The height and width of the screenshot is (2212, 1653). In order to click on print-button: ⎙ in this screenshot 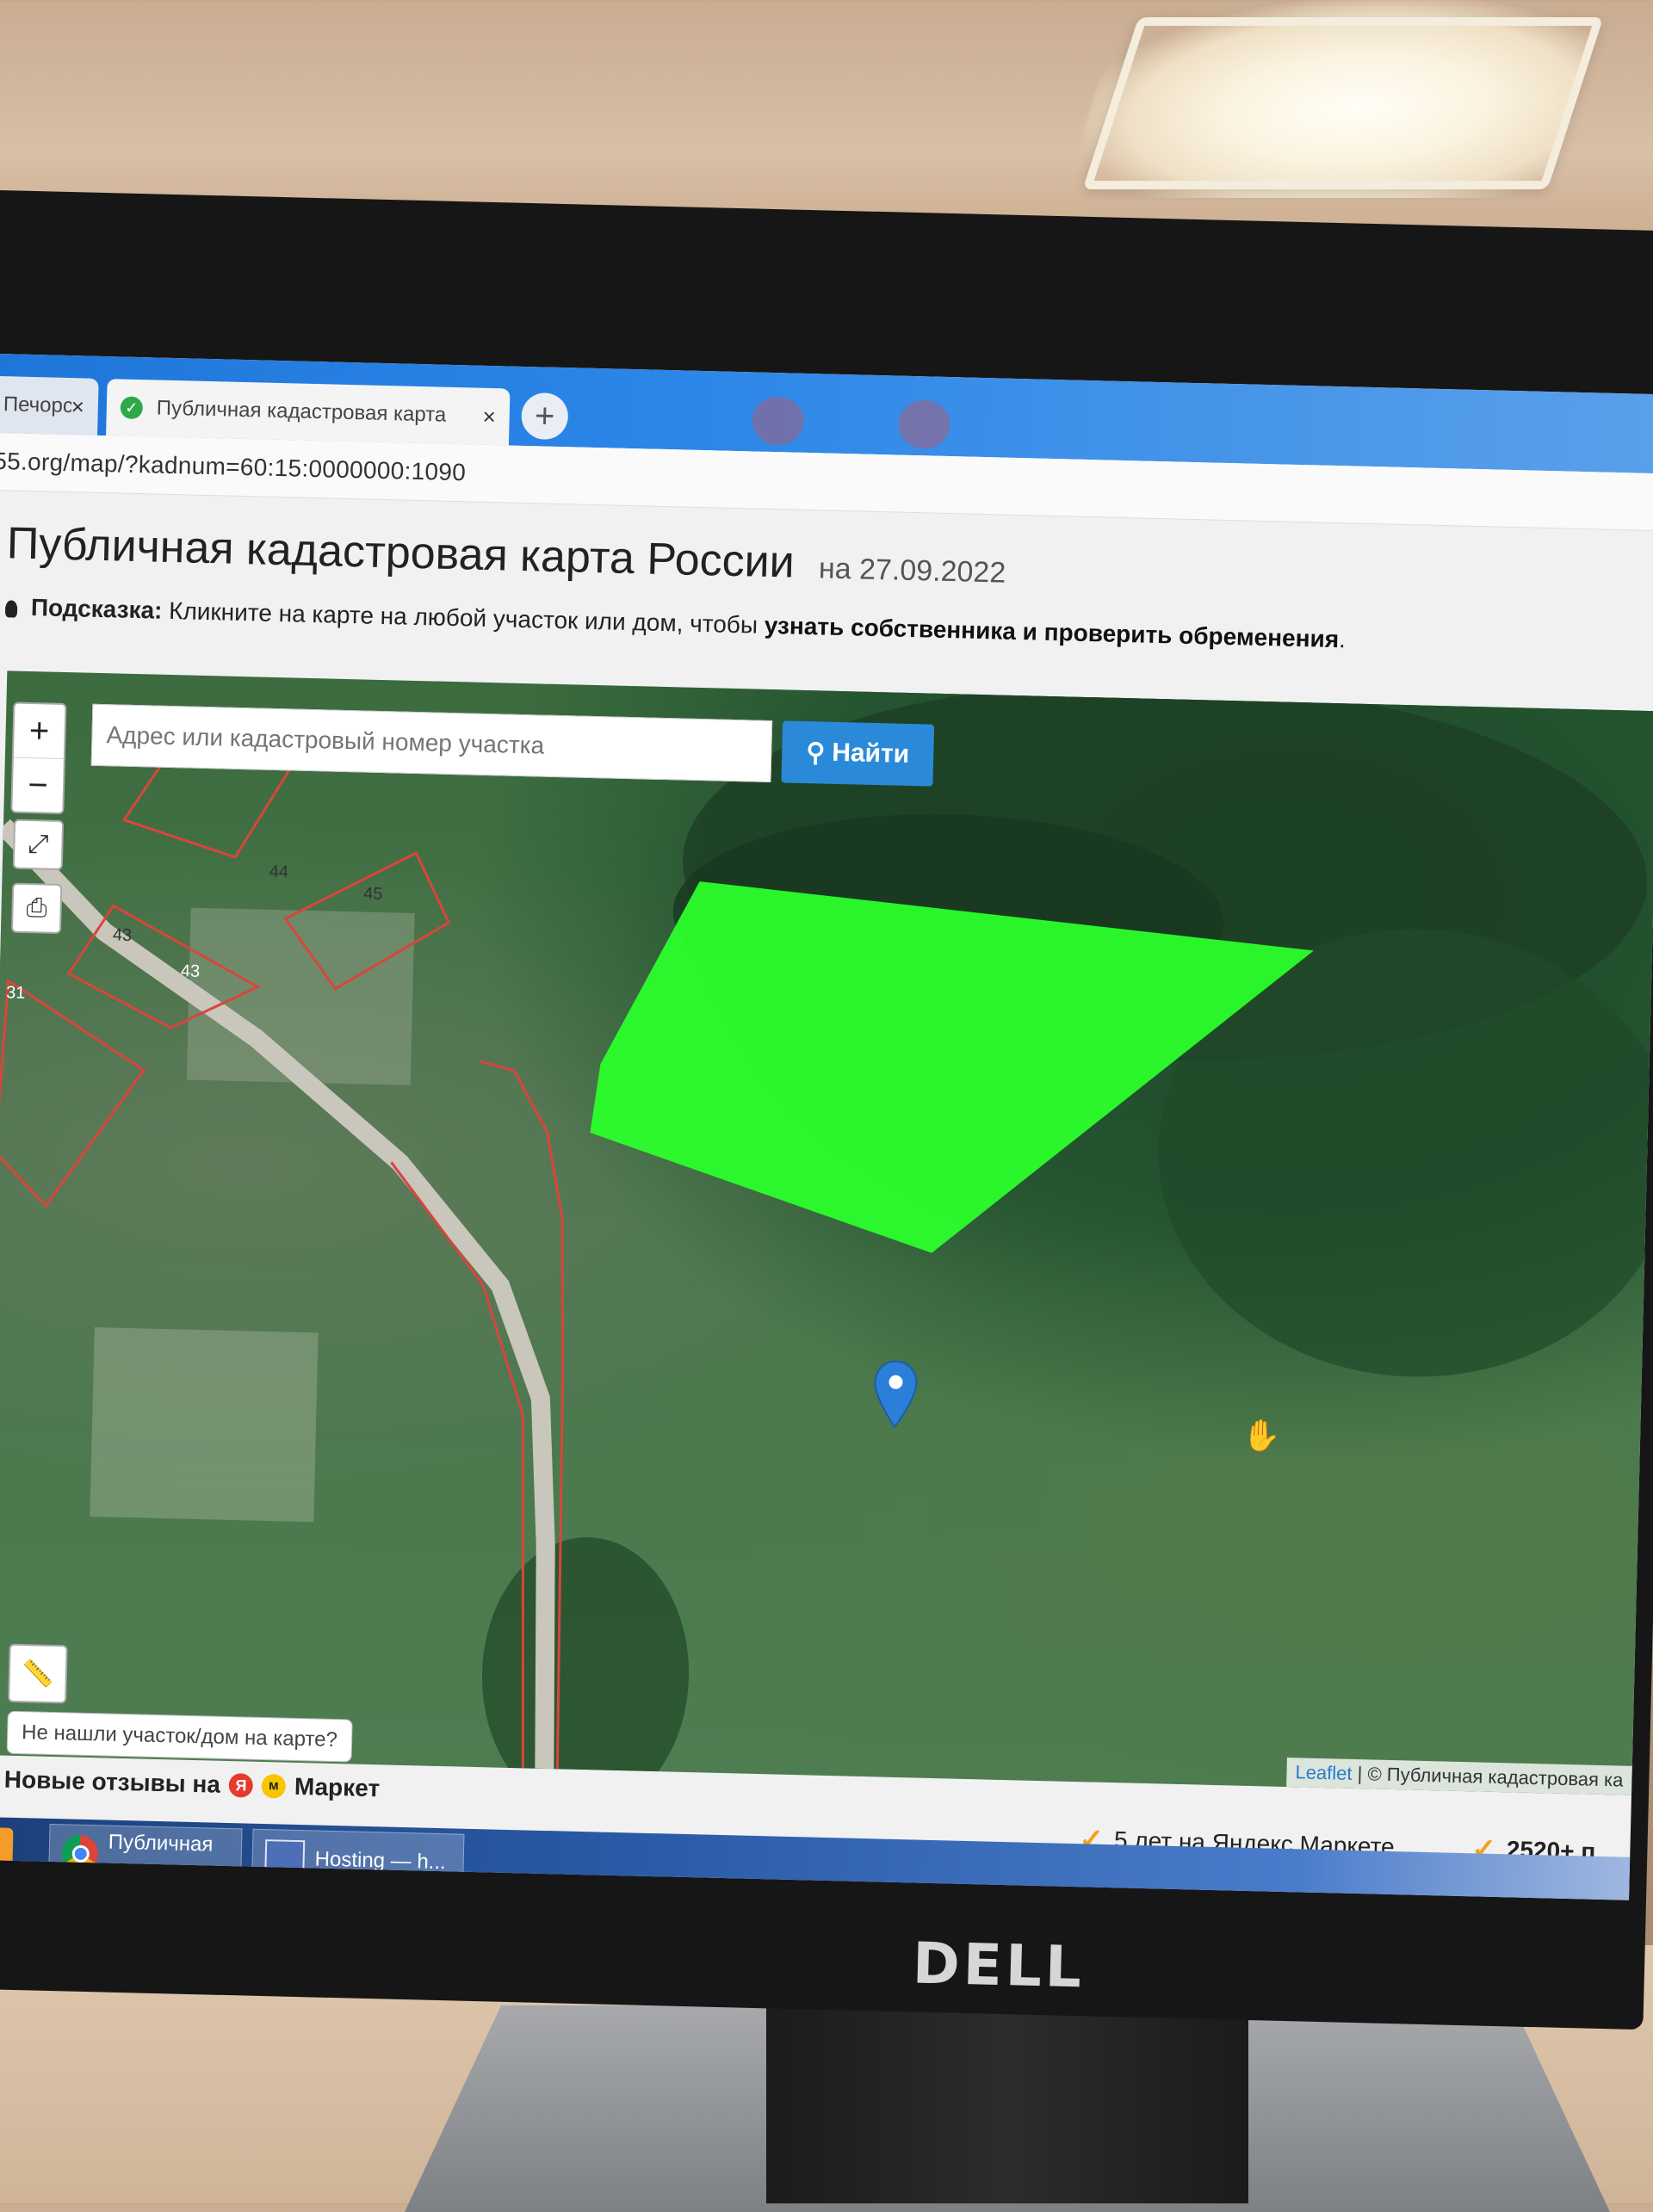, I will do `click(36, 908)`.